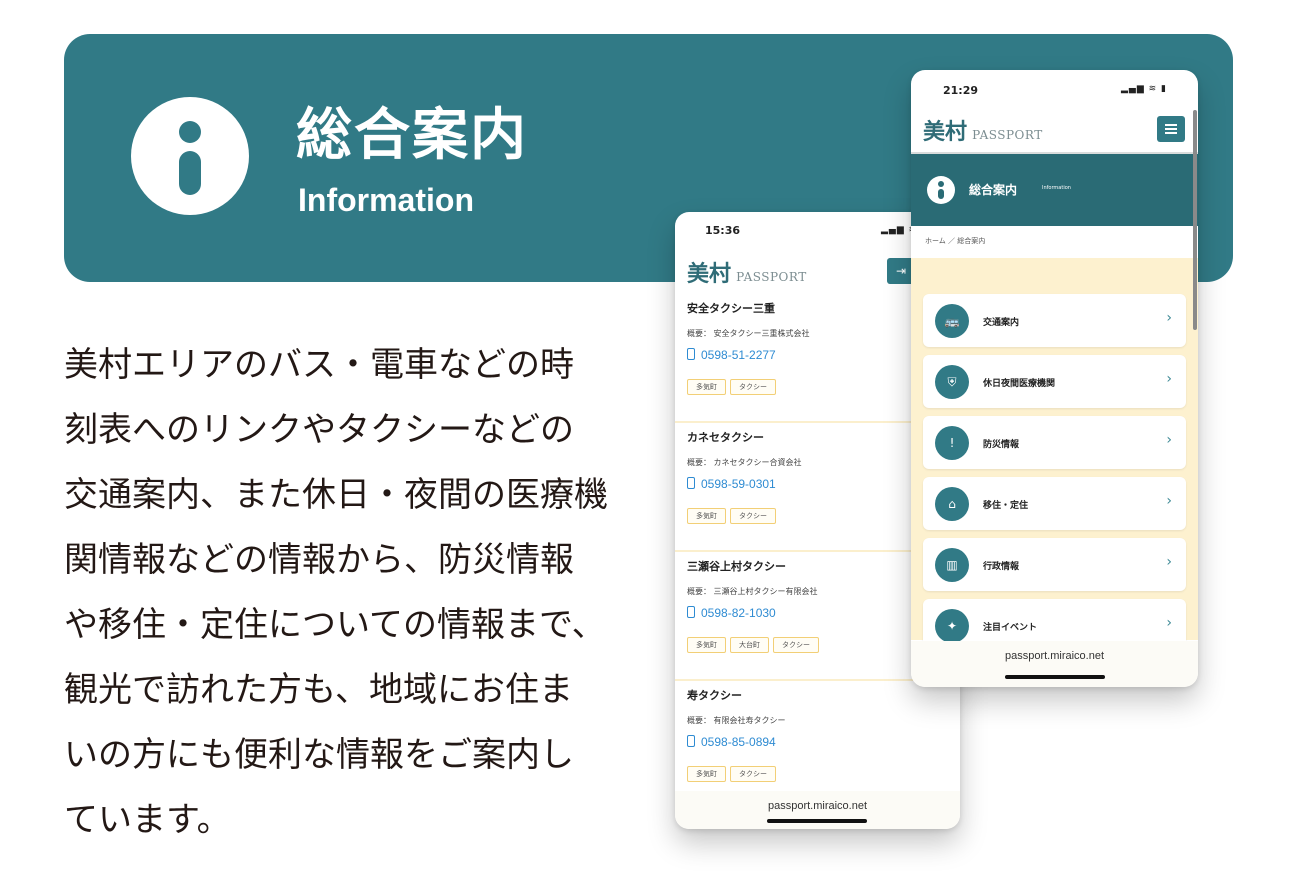 The width and height of the screenshot is (1298, 876). I want to click on phone-number: 0598-51-2277, so click(738, 355).